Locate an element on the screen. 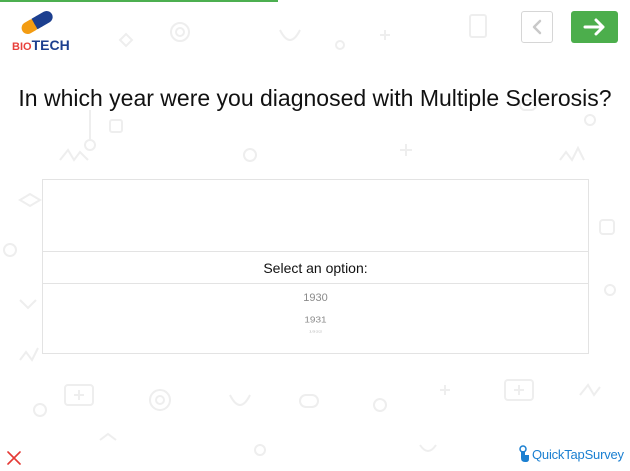  picker-header-label: Select an option: is located at coordinates (315, 267).